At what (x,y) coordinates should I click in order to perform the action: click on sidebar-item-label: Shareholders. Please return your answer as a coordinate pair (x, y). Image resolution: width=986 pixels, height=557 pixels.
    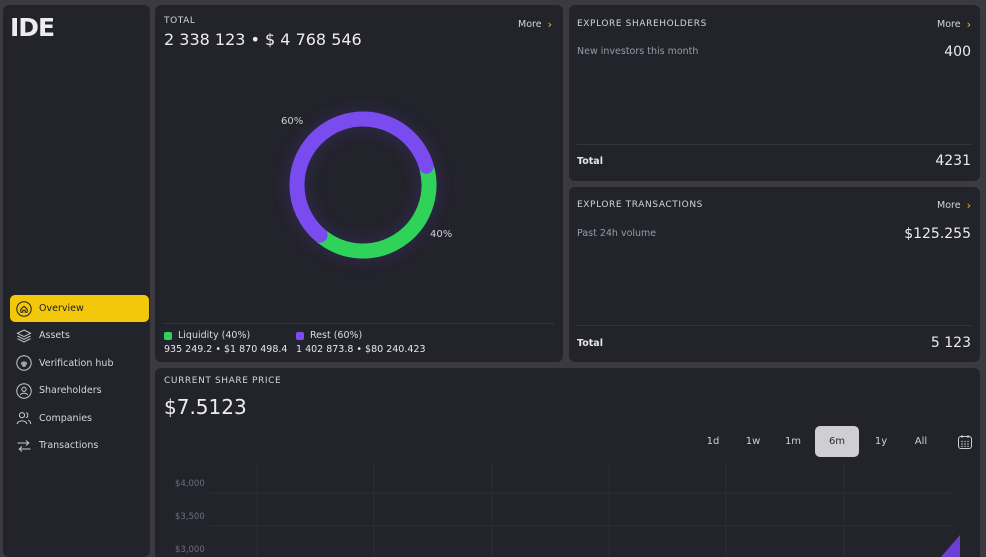
    Looking at the image, I should click on (70, 391).